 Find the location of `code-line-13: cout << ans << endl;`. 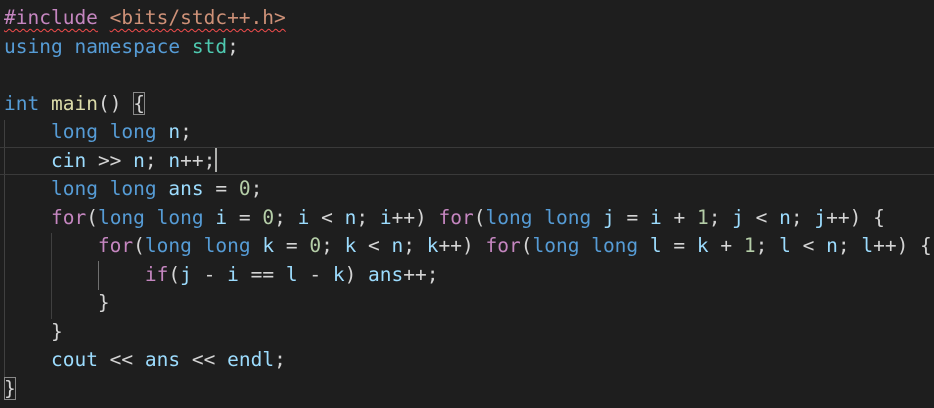

code-line-13: cout << ans << endl; is located at coordinates (469, 360).